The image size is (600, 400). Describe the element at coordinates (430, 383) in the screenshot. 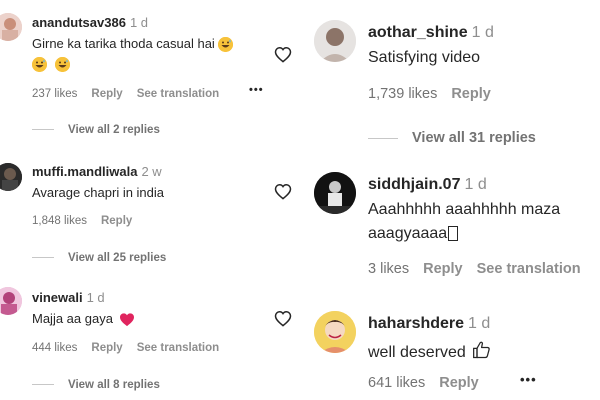

I see `comment-meta: 641 likes Reply` at that location.